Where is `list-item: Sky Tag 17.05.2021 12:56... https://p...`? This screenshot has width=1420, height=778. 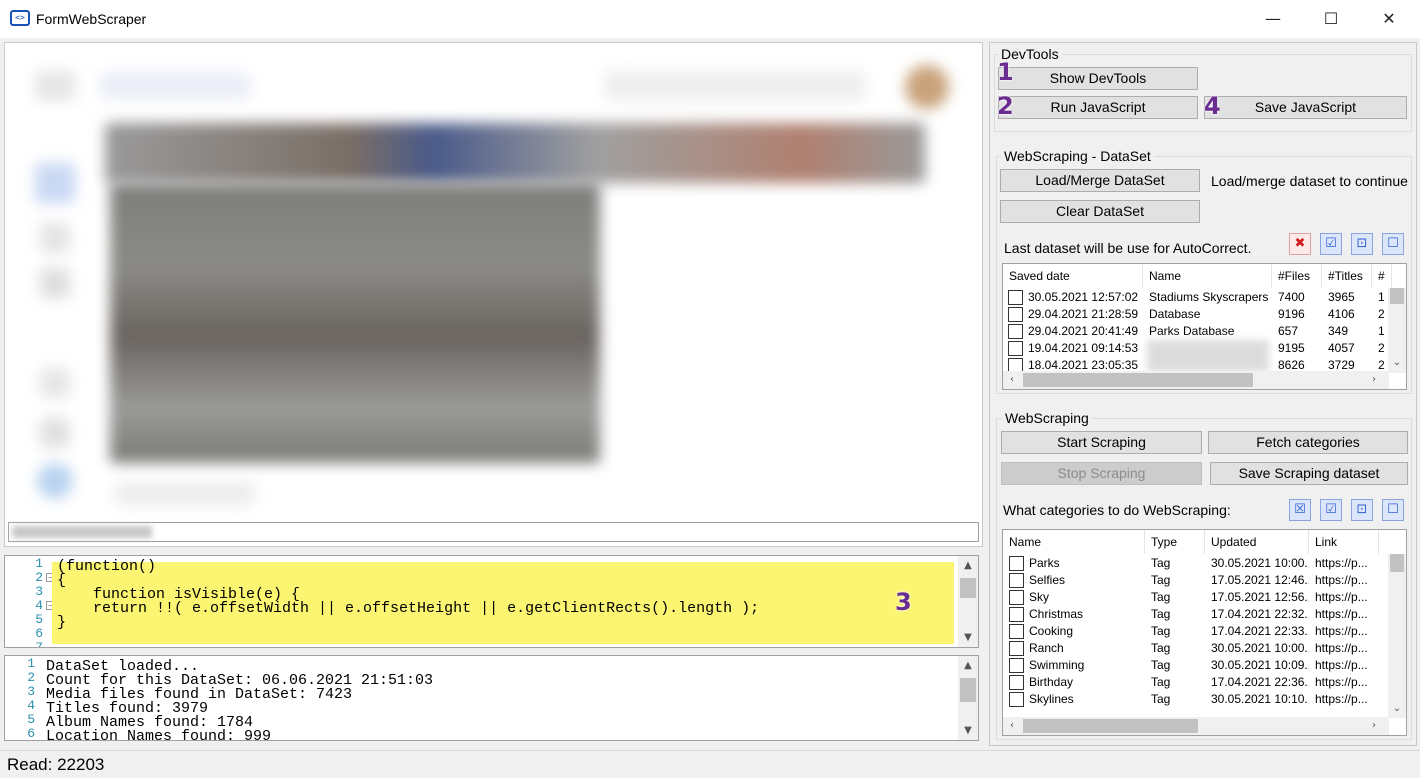
list-item: Sky Tag 17.05.2021 12:56... https://p... is located at coordinates (1204, 597).